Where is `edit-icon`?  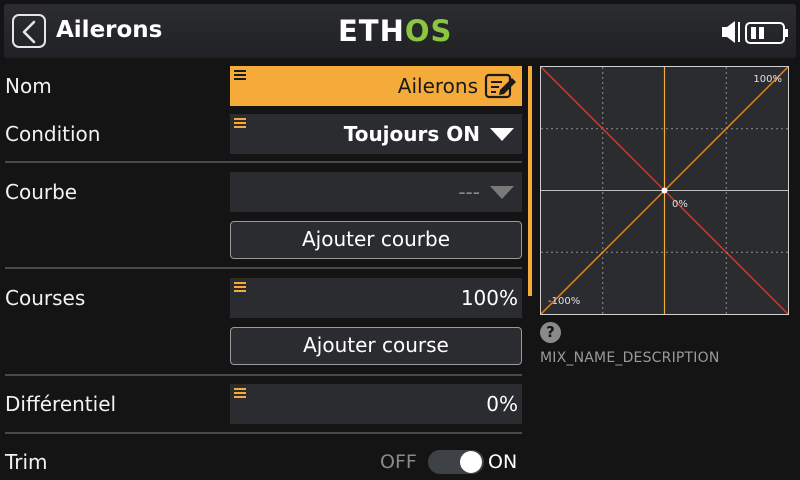 edit-icon is located at coordinates (500, 86).